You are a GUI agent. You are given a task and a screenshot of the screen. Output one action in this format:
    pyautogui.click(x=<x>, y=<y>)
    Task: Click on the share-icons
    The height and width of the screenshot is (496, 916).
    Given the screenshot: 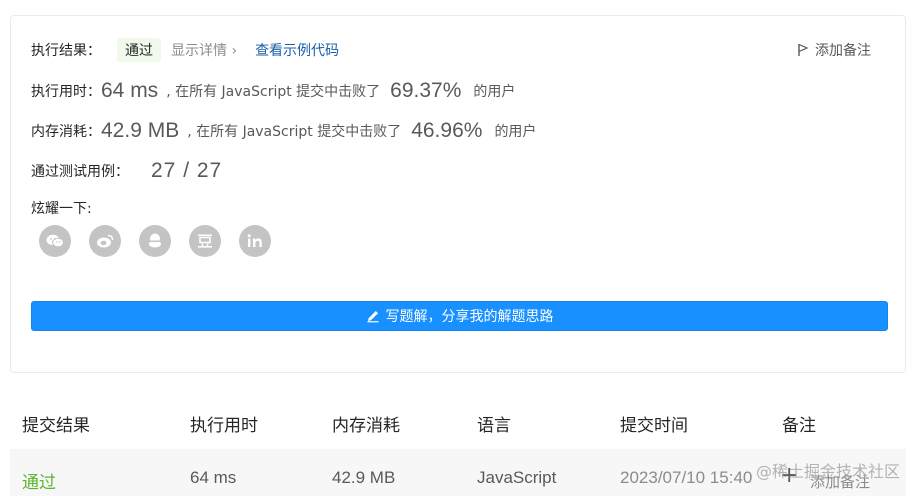 What is the action you would take?
    pyautogui.click(x=164, y=241)
    